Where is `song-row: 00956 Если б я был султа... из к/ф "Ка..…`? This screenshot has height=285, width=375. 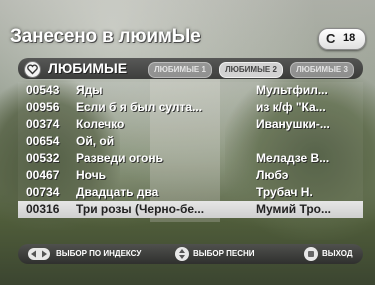
song-row: 00956 Если б я был султа... из к/ф "Ка..… is located at coordinates (190, 107).